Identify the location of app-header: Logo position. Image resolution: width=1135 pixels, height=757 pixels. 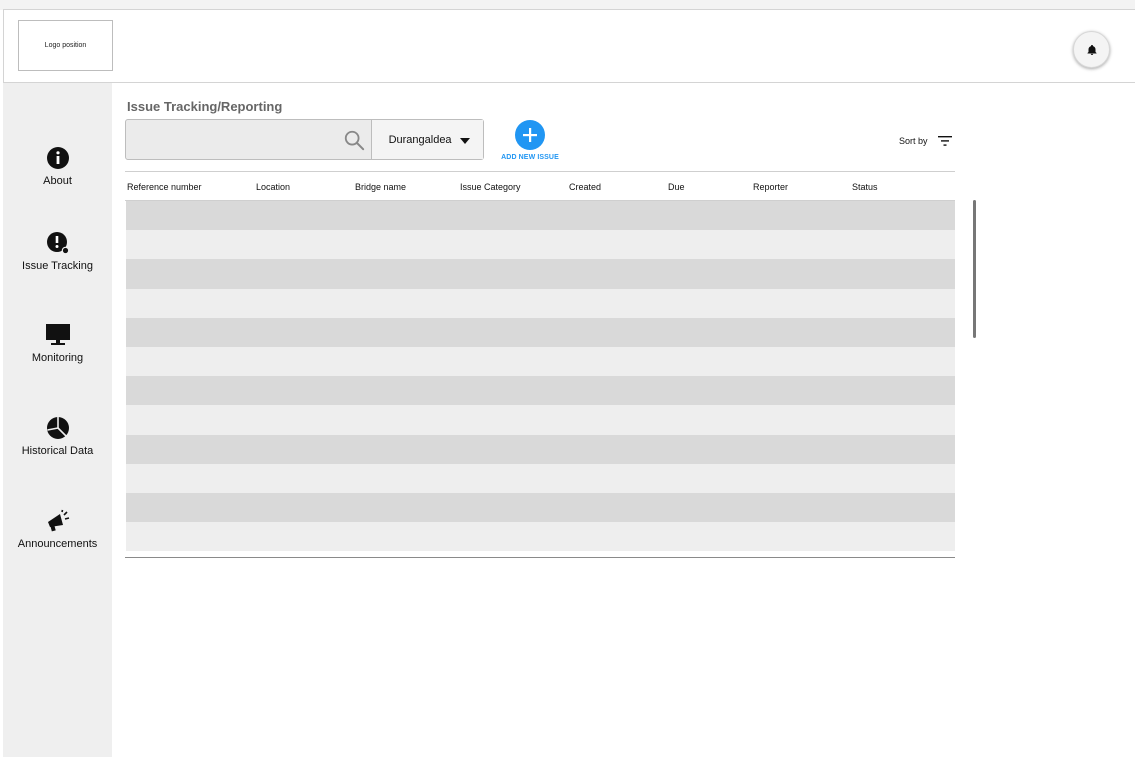
(569, 46).